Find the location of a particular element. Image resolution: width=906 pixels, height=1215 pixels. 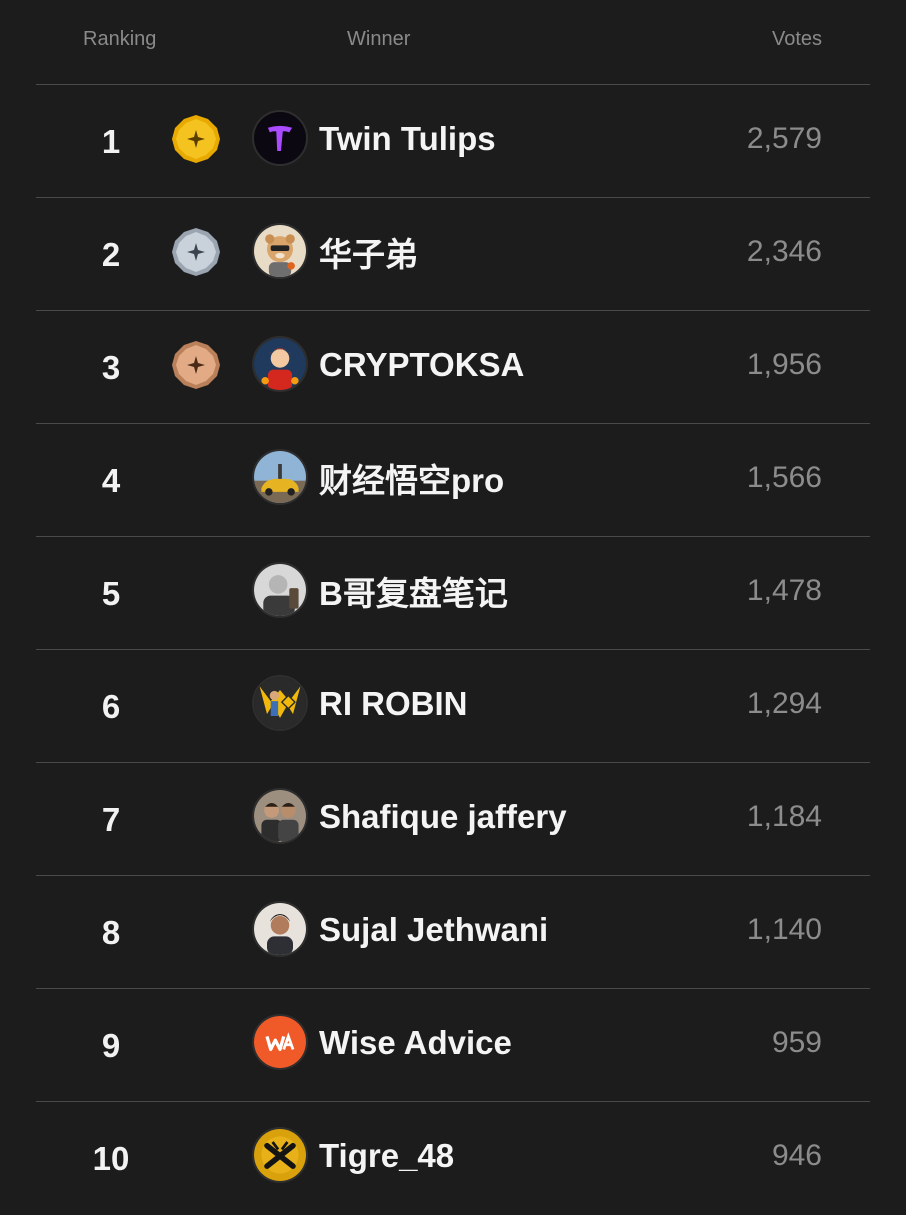

winner-name: Twin Tulips is located at coordinates (407, 138).